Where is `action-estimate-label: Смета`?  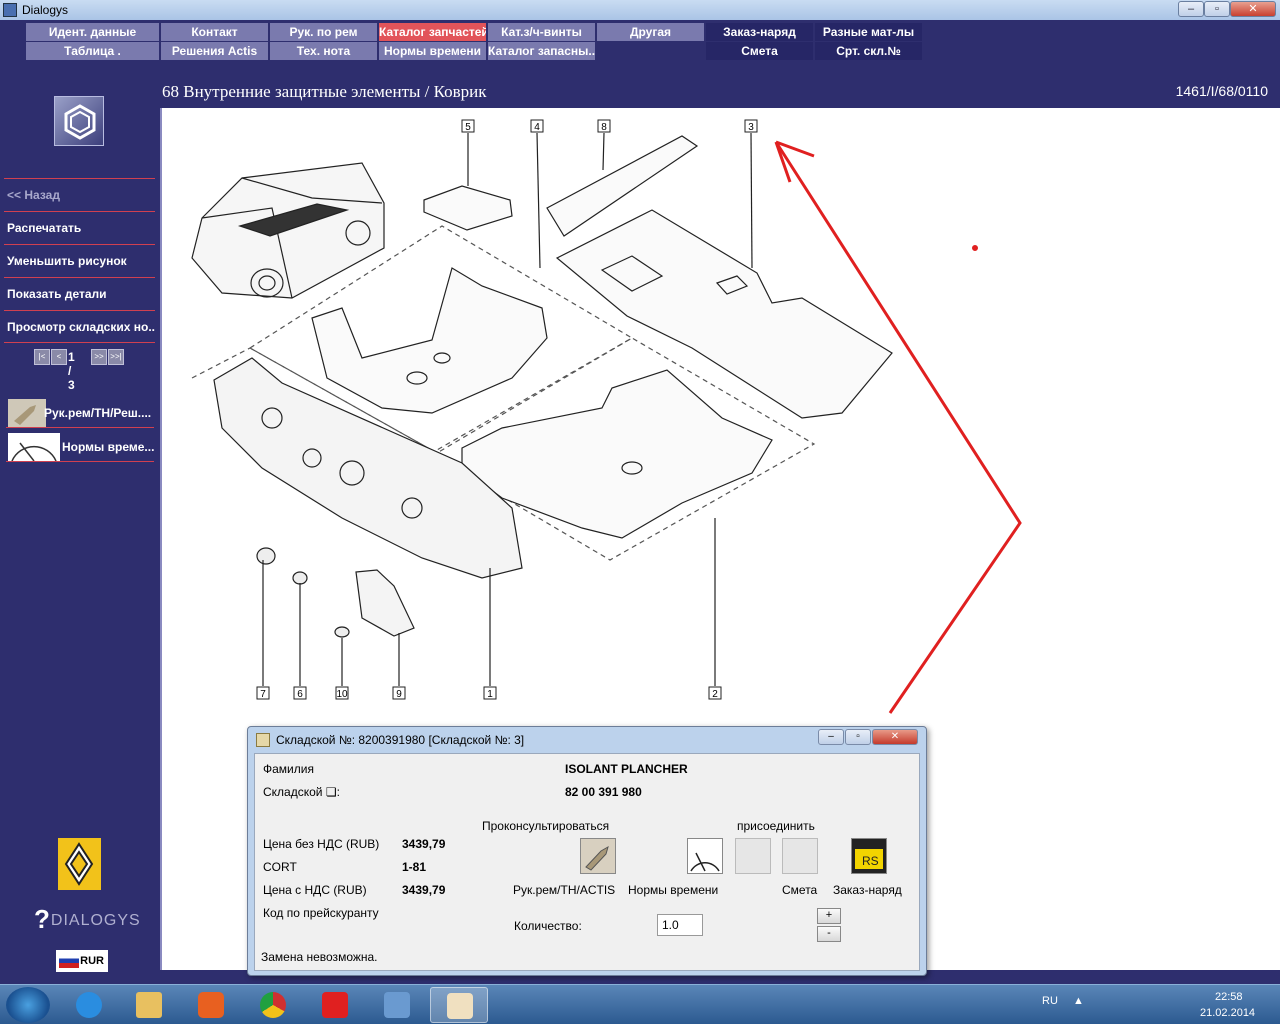 action-estimate-label: Смета is located at coordinates (800, 890).